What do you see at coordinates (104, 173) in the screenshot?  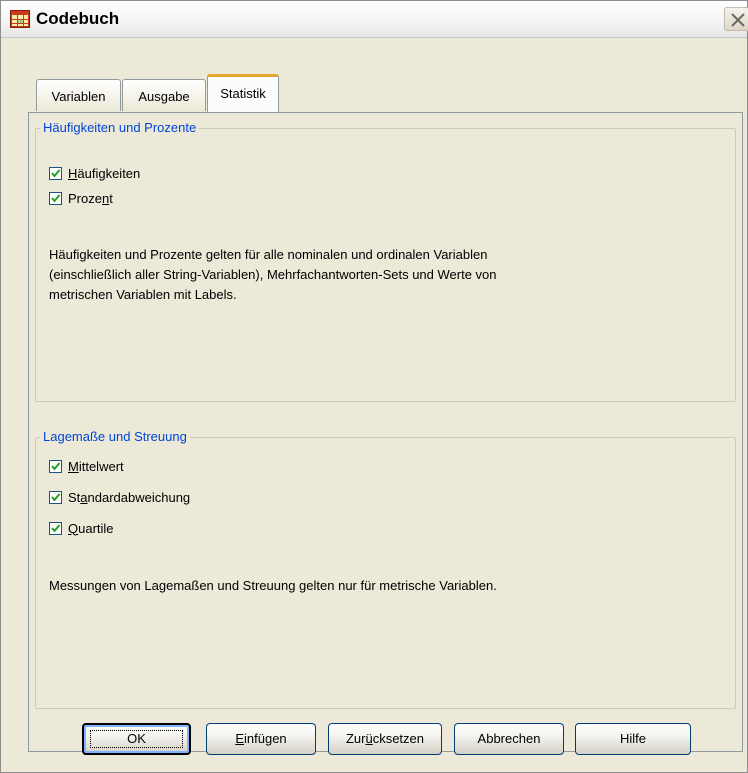 I see `frequencies-label: Häufigkeiten` at bounding box center [104, 173].